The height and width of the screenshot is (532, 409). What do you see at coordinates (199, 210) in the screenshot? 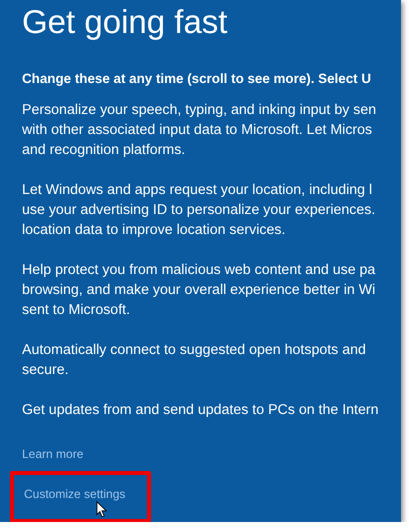
I see `paragraph-line: use your advertising ID to personalize your experiences.` at bounding box center [199, 210].